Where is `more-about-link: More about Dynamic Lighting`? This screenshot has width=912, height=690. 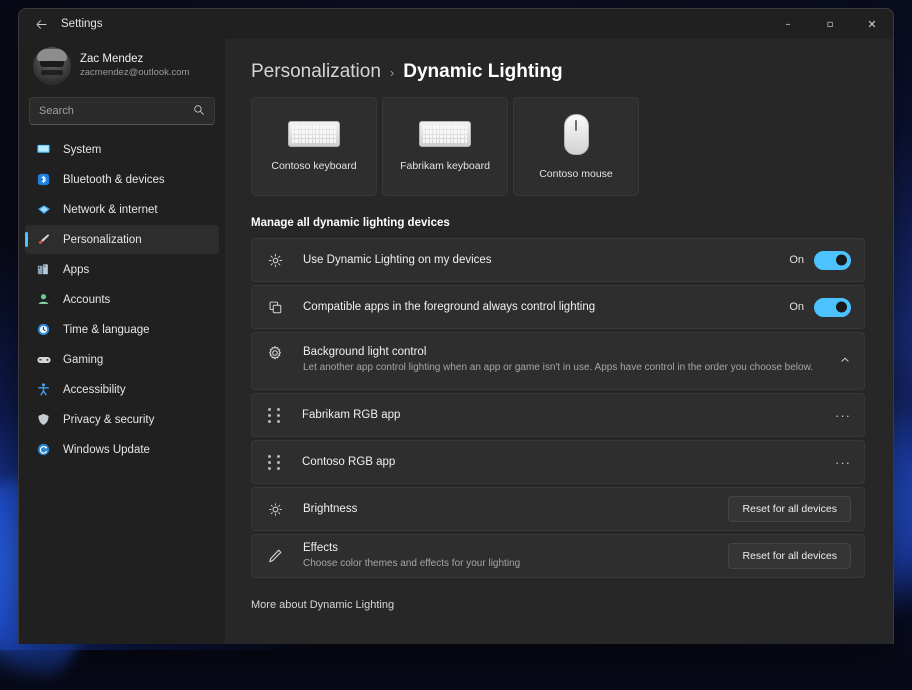 more-about-link: More about Dynamic Lighting is located at coordinates (322, 605).